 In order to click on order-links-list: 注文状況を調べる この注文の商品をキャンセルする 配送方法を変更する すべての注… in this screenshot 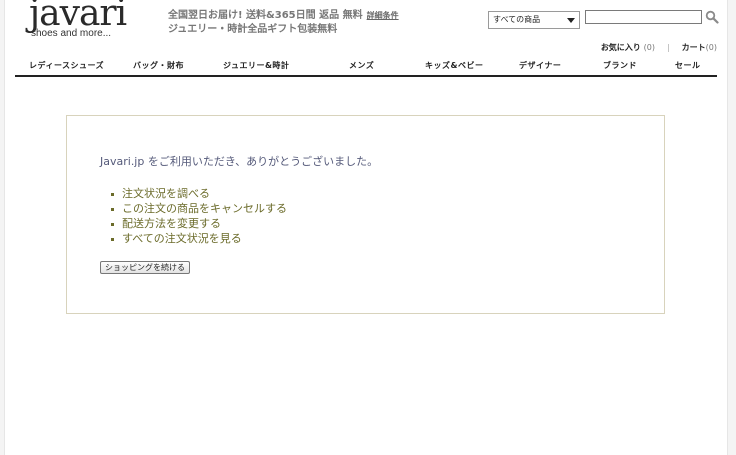, I will do `click(199, 216)`.